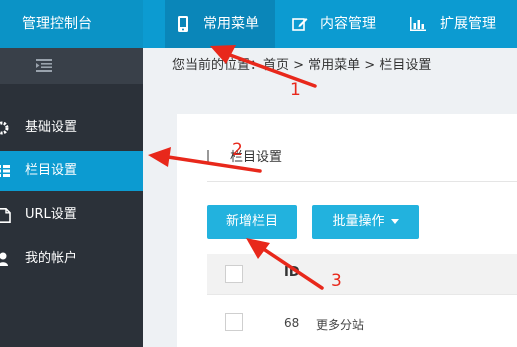 This screenshot has height=347, width=517. Describe the element at coordinates (292, 323) in the screenshot. I see `row-id: 68` at that location.